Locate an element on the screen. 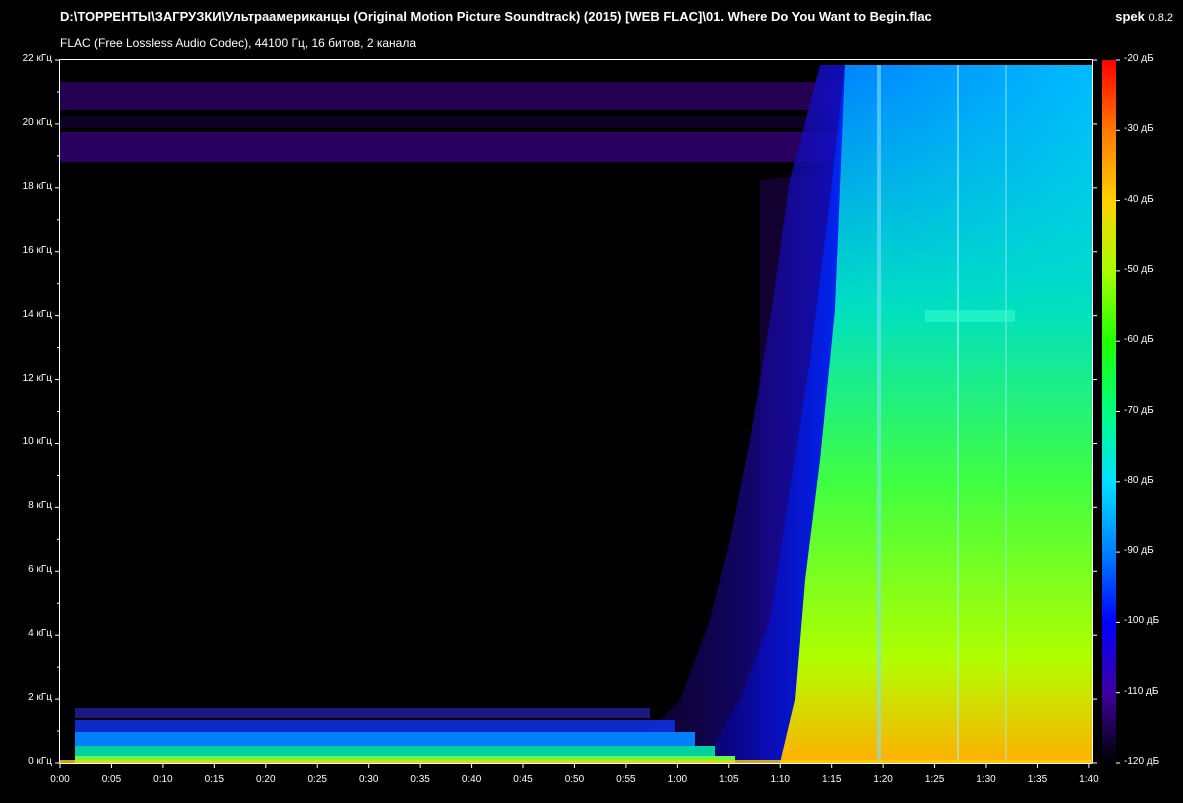  time-tick-label: 0:40 is located at coordinates (471, 779).